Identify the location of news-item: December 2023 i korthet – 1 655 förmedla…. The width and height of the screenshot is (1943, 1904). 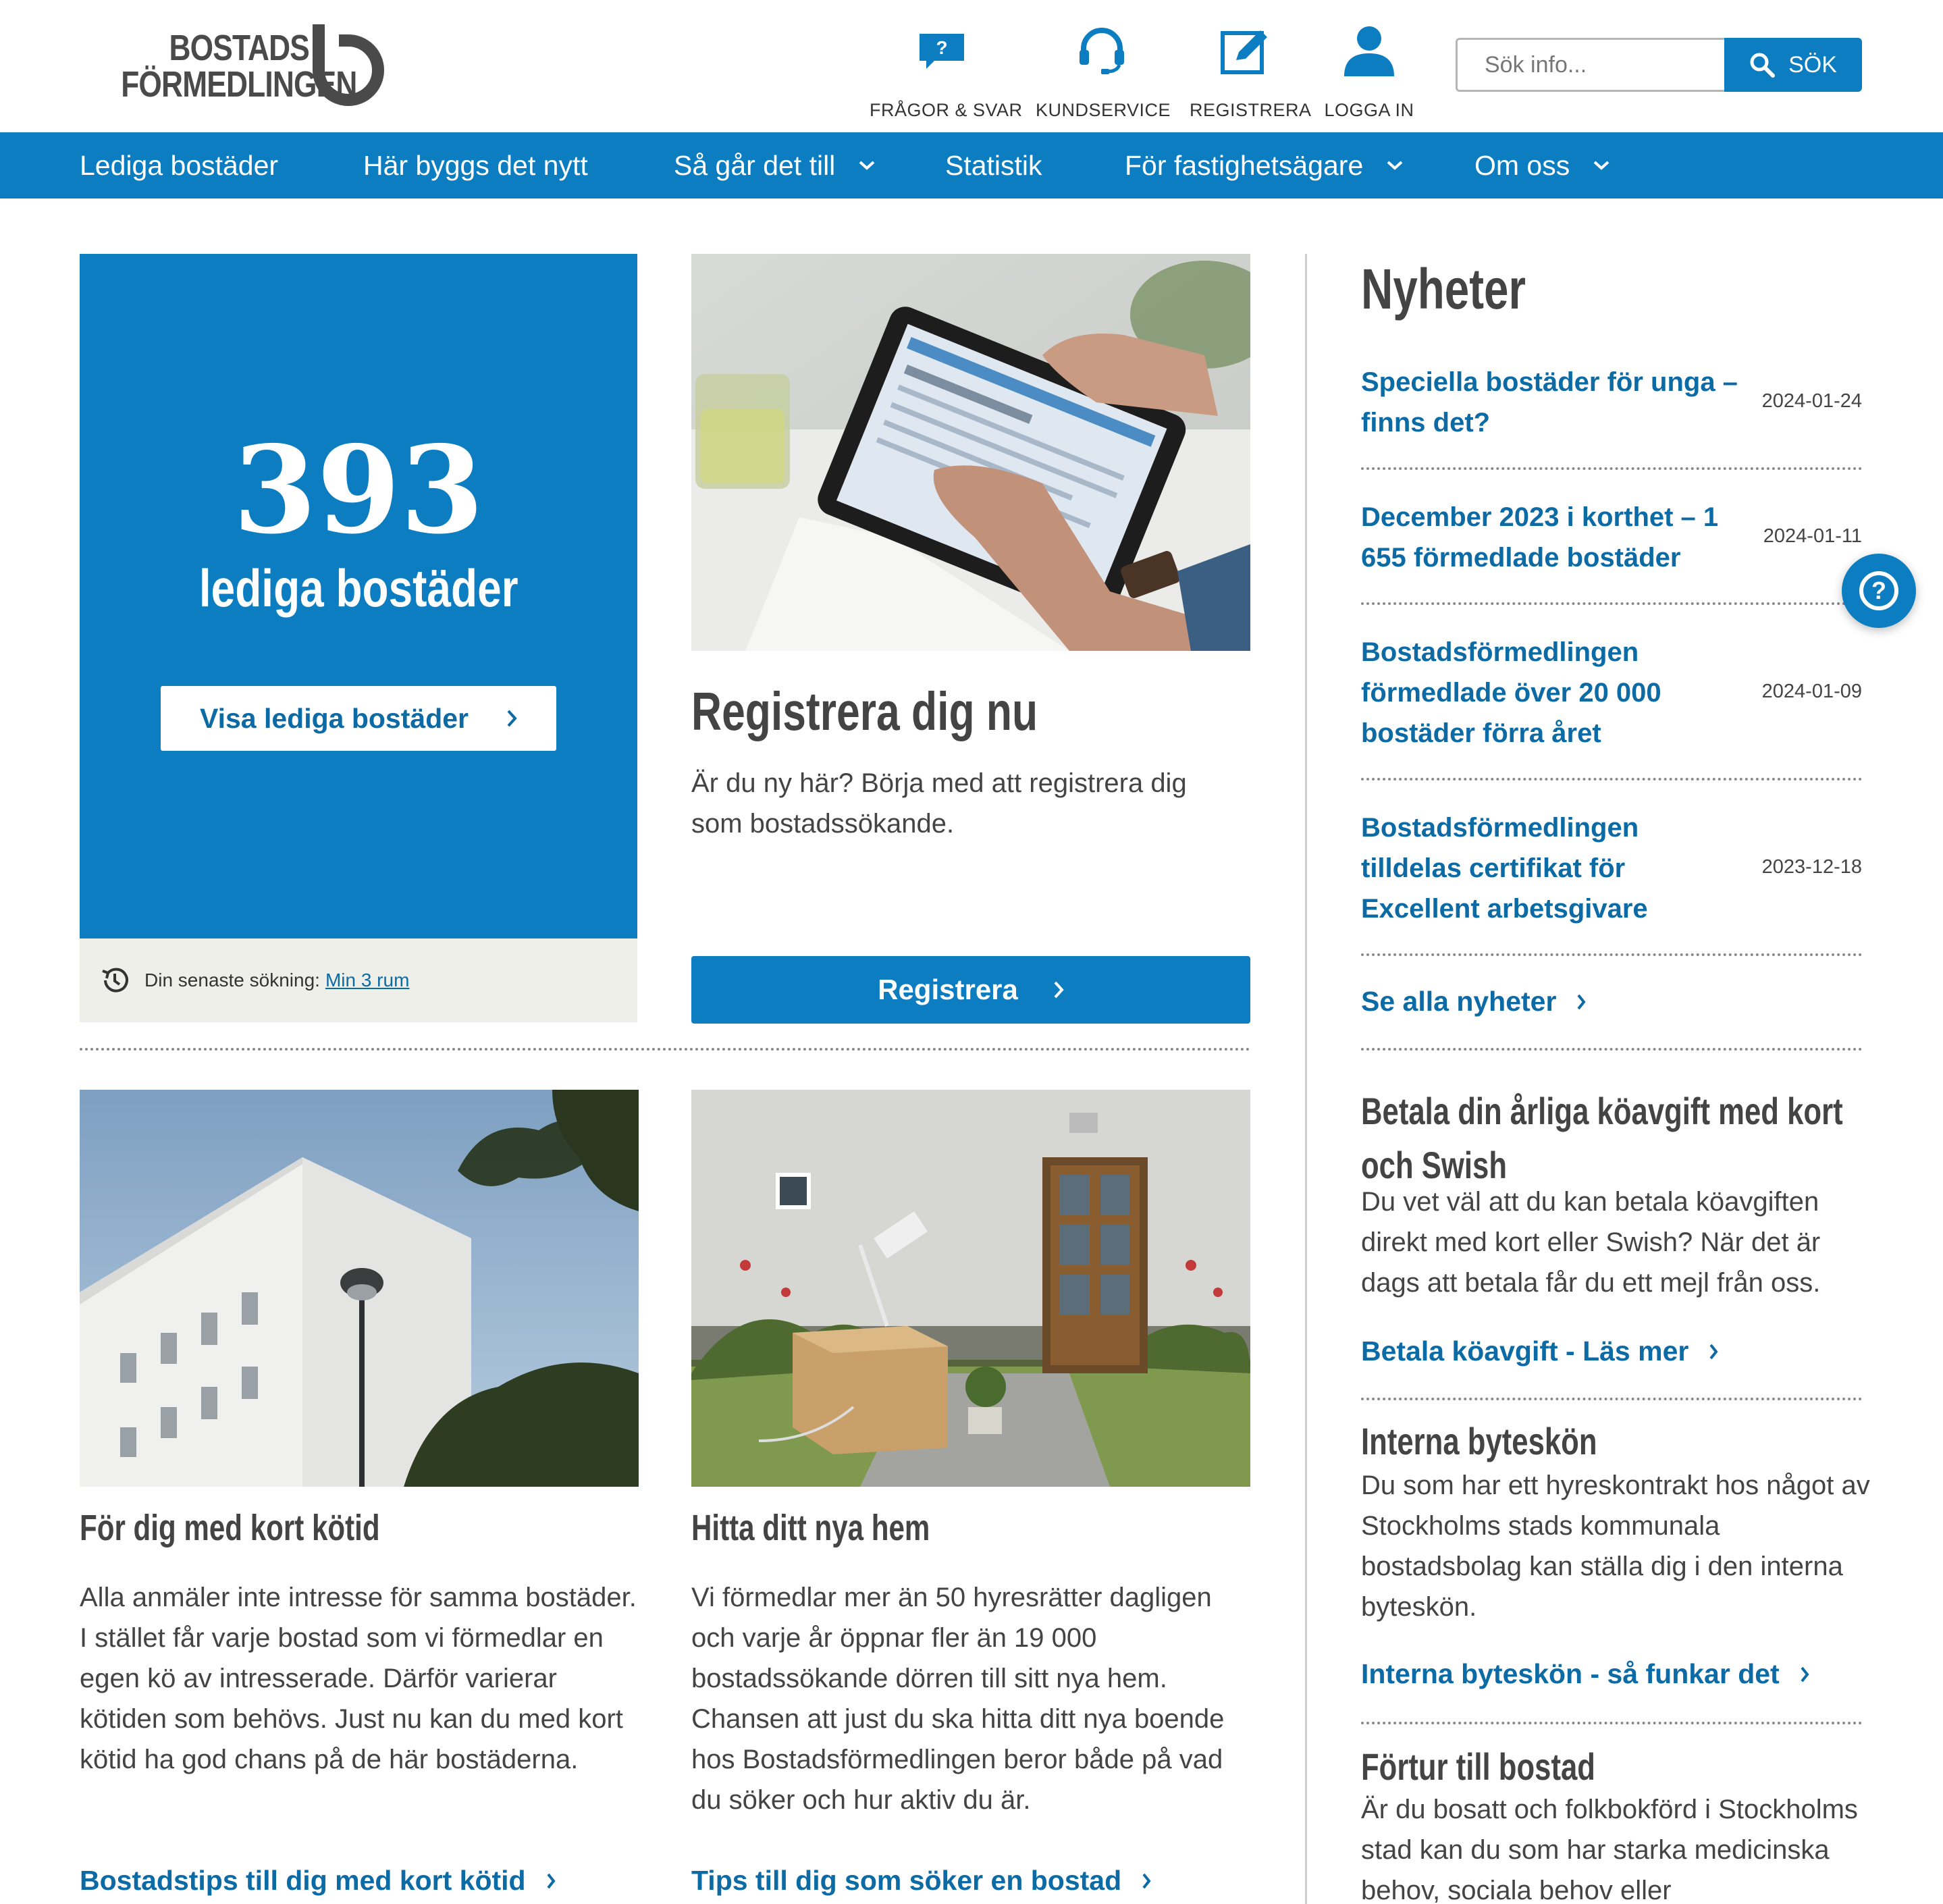
(1611, 541).